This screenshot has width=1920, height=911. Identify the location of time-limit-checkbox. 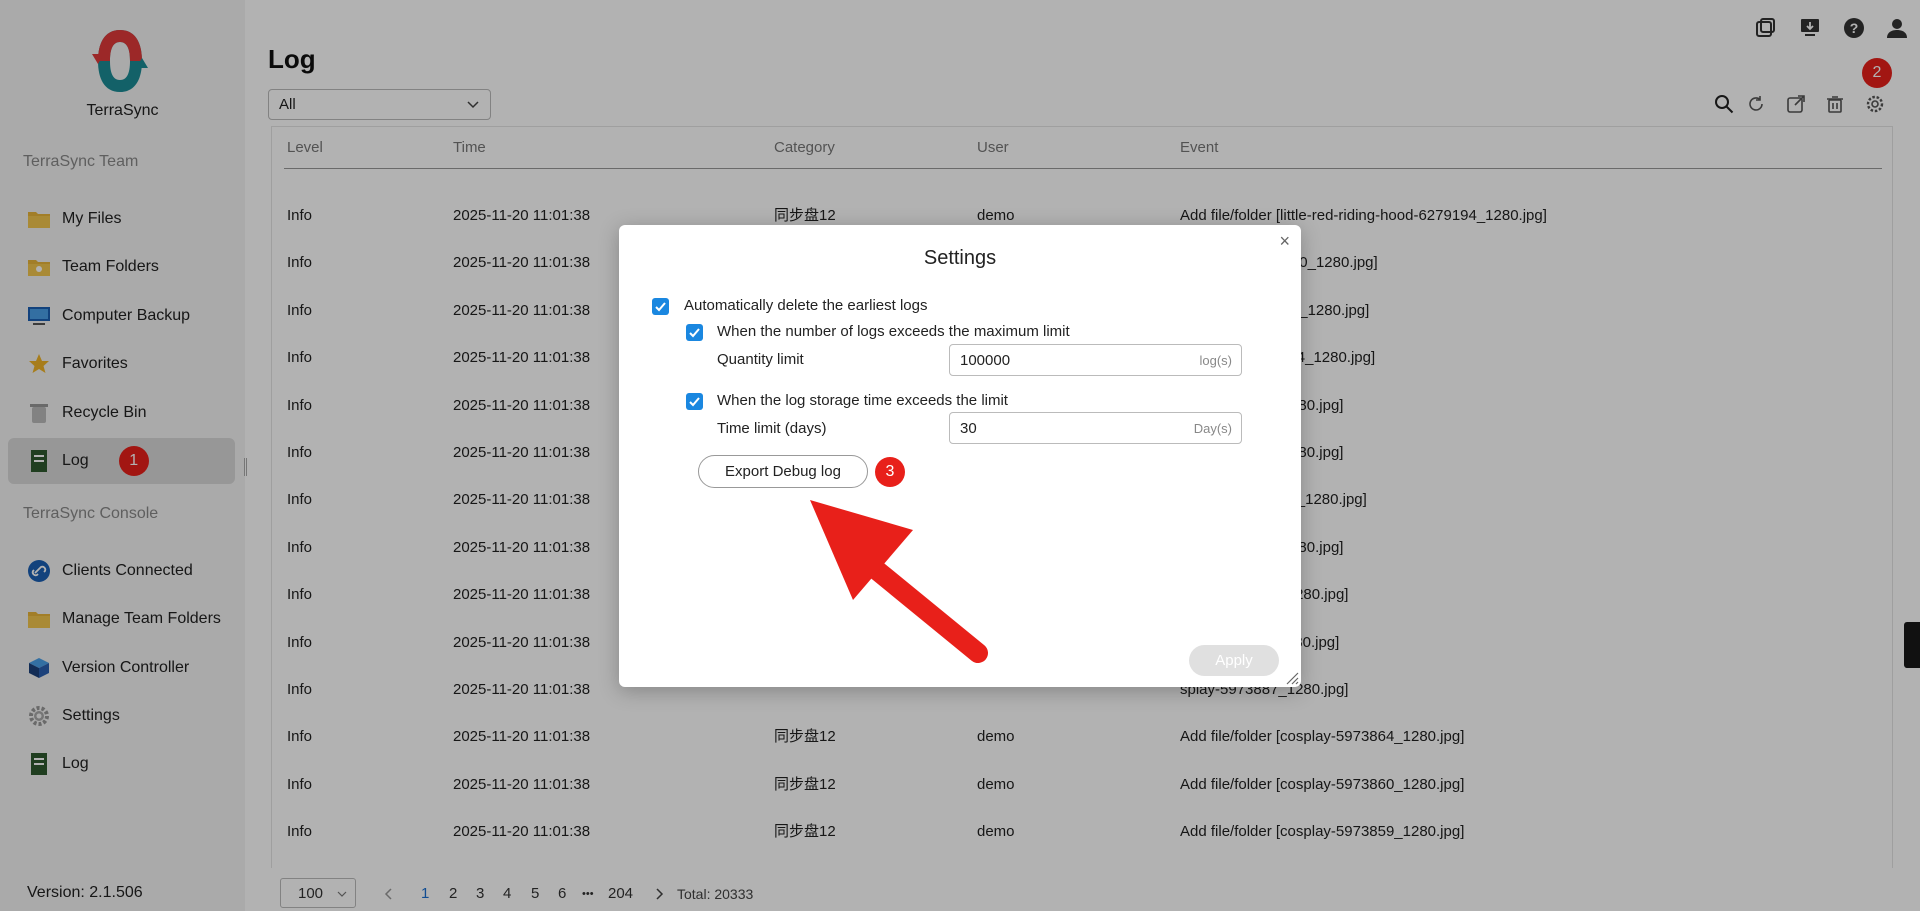
(694, 401).